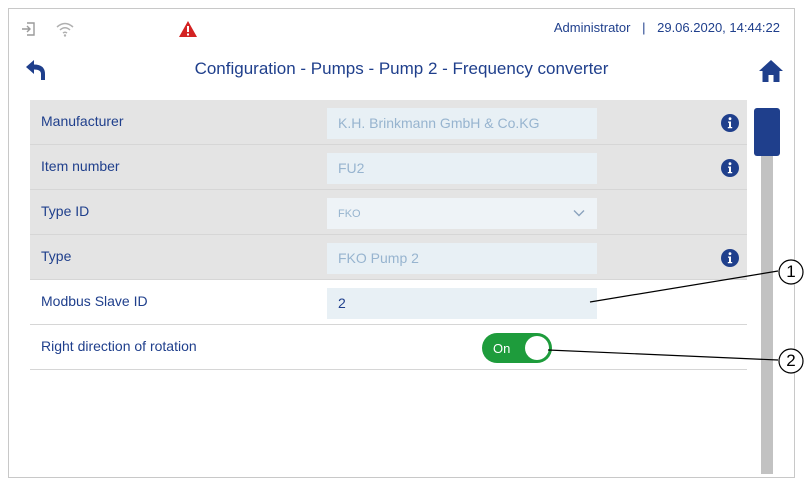 The height and width of the screenshot is (485, 805). I want to click on row-label: Item number, so click(80, 166).